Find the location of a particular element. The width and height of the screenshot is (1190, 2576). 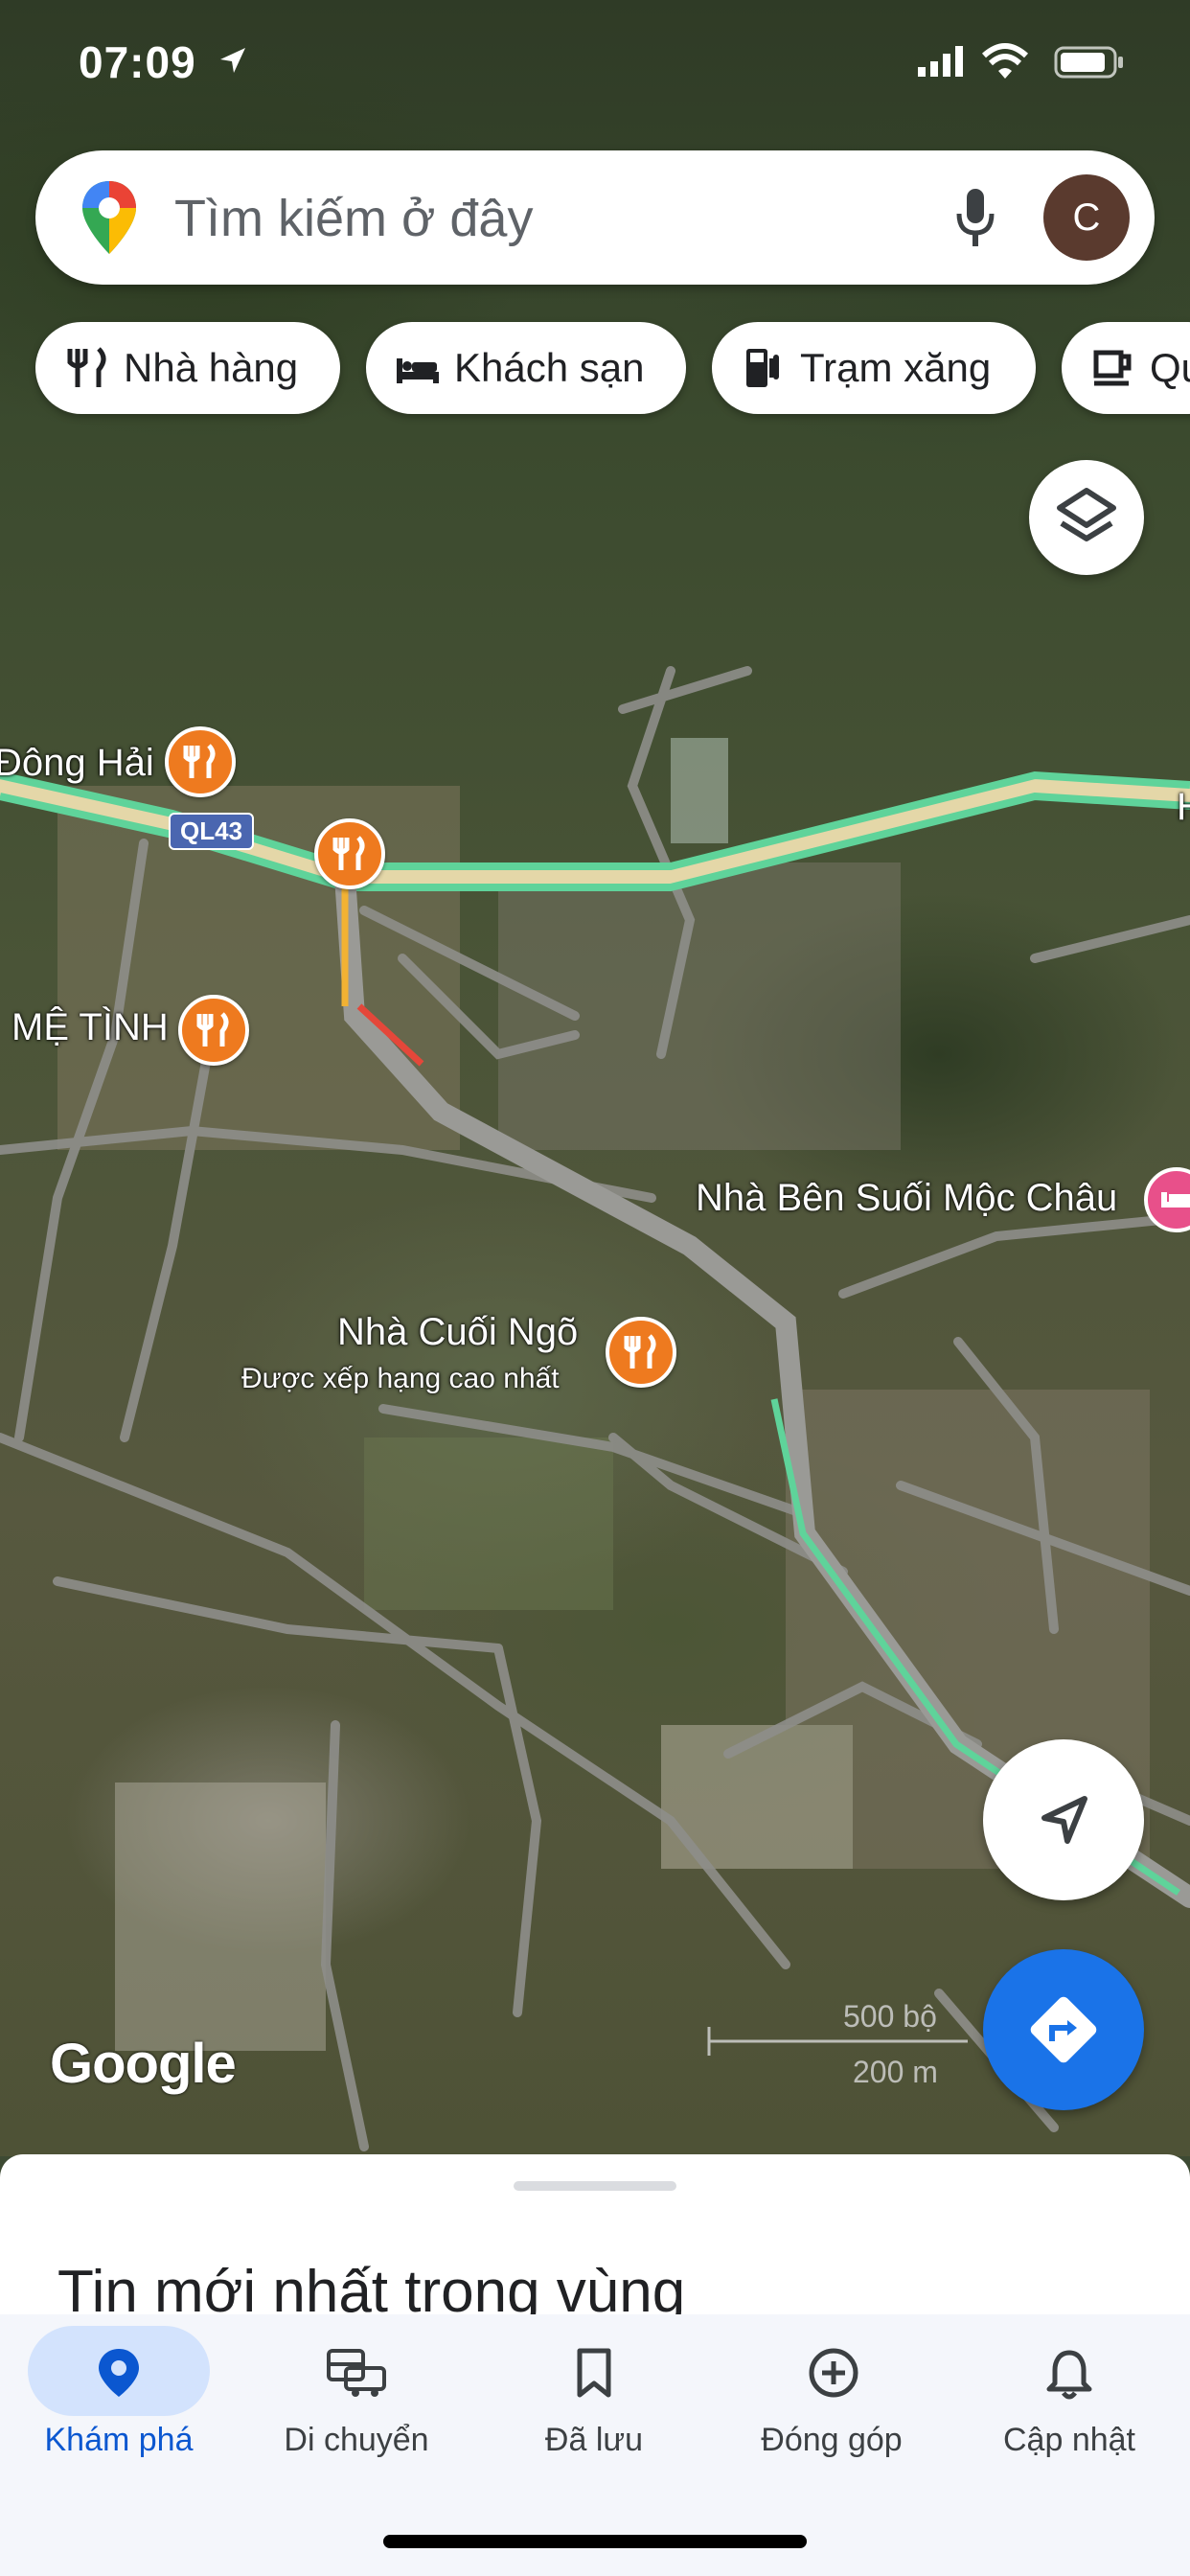

fork-knife-icon is located at coordinates (87, 367).